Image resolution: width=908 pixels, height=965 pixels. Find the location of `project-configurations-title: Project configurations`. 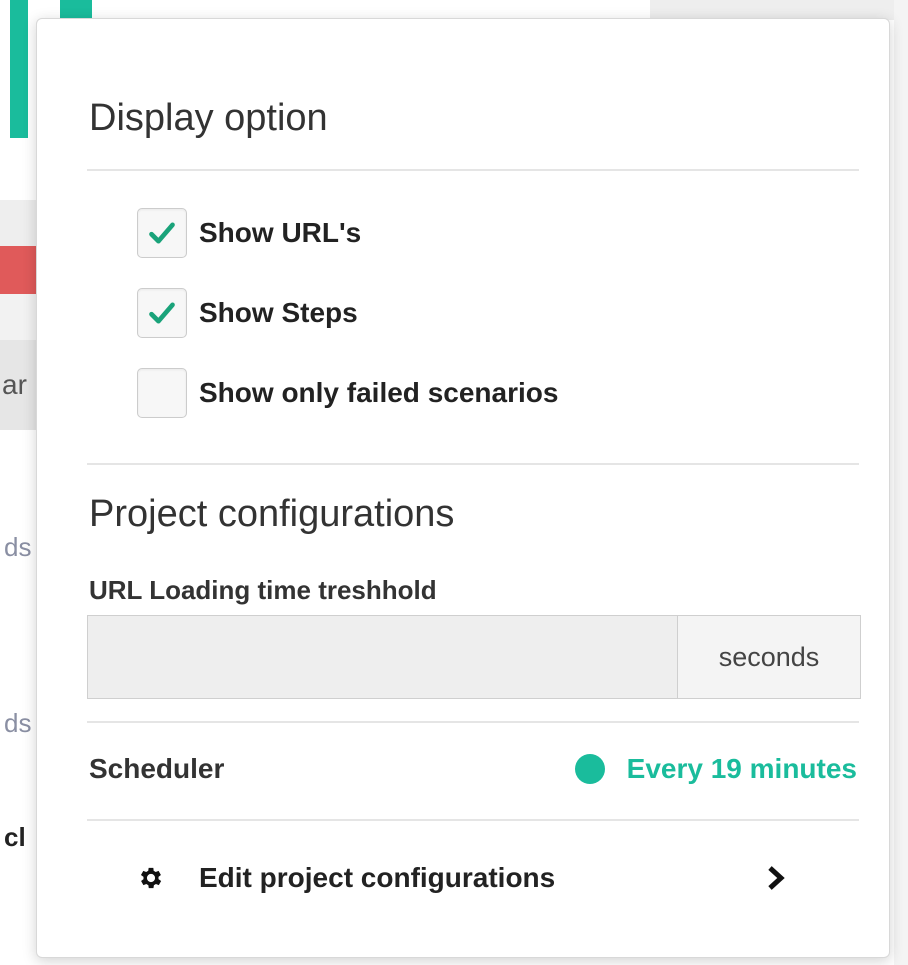

project-configurations-title: Project configurations is located at coordinates (272, 514).